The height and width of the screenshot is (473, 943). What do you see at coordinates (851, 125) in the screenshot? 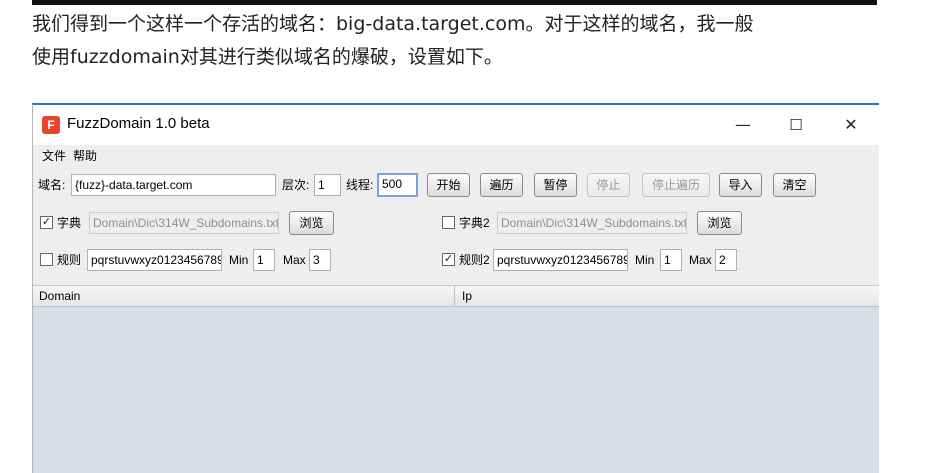
I see `close-button: ✕` at bounding box center [851, 125].